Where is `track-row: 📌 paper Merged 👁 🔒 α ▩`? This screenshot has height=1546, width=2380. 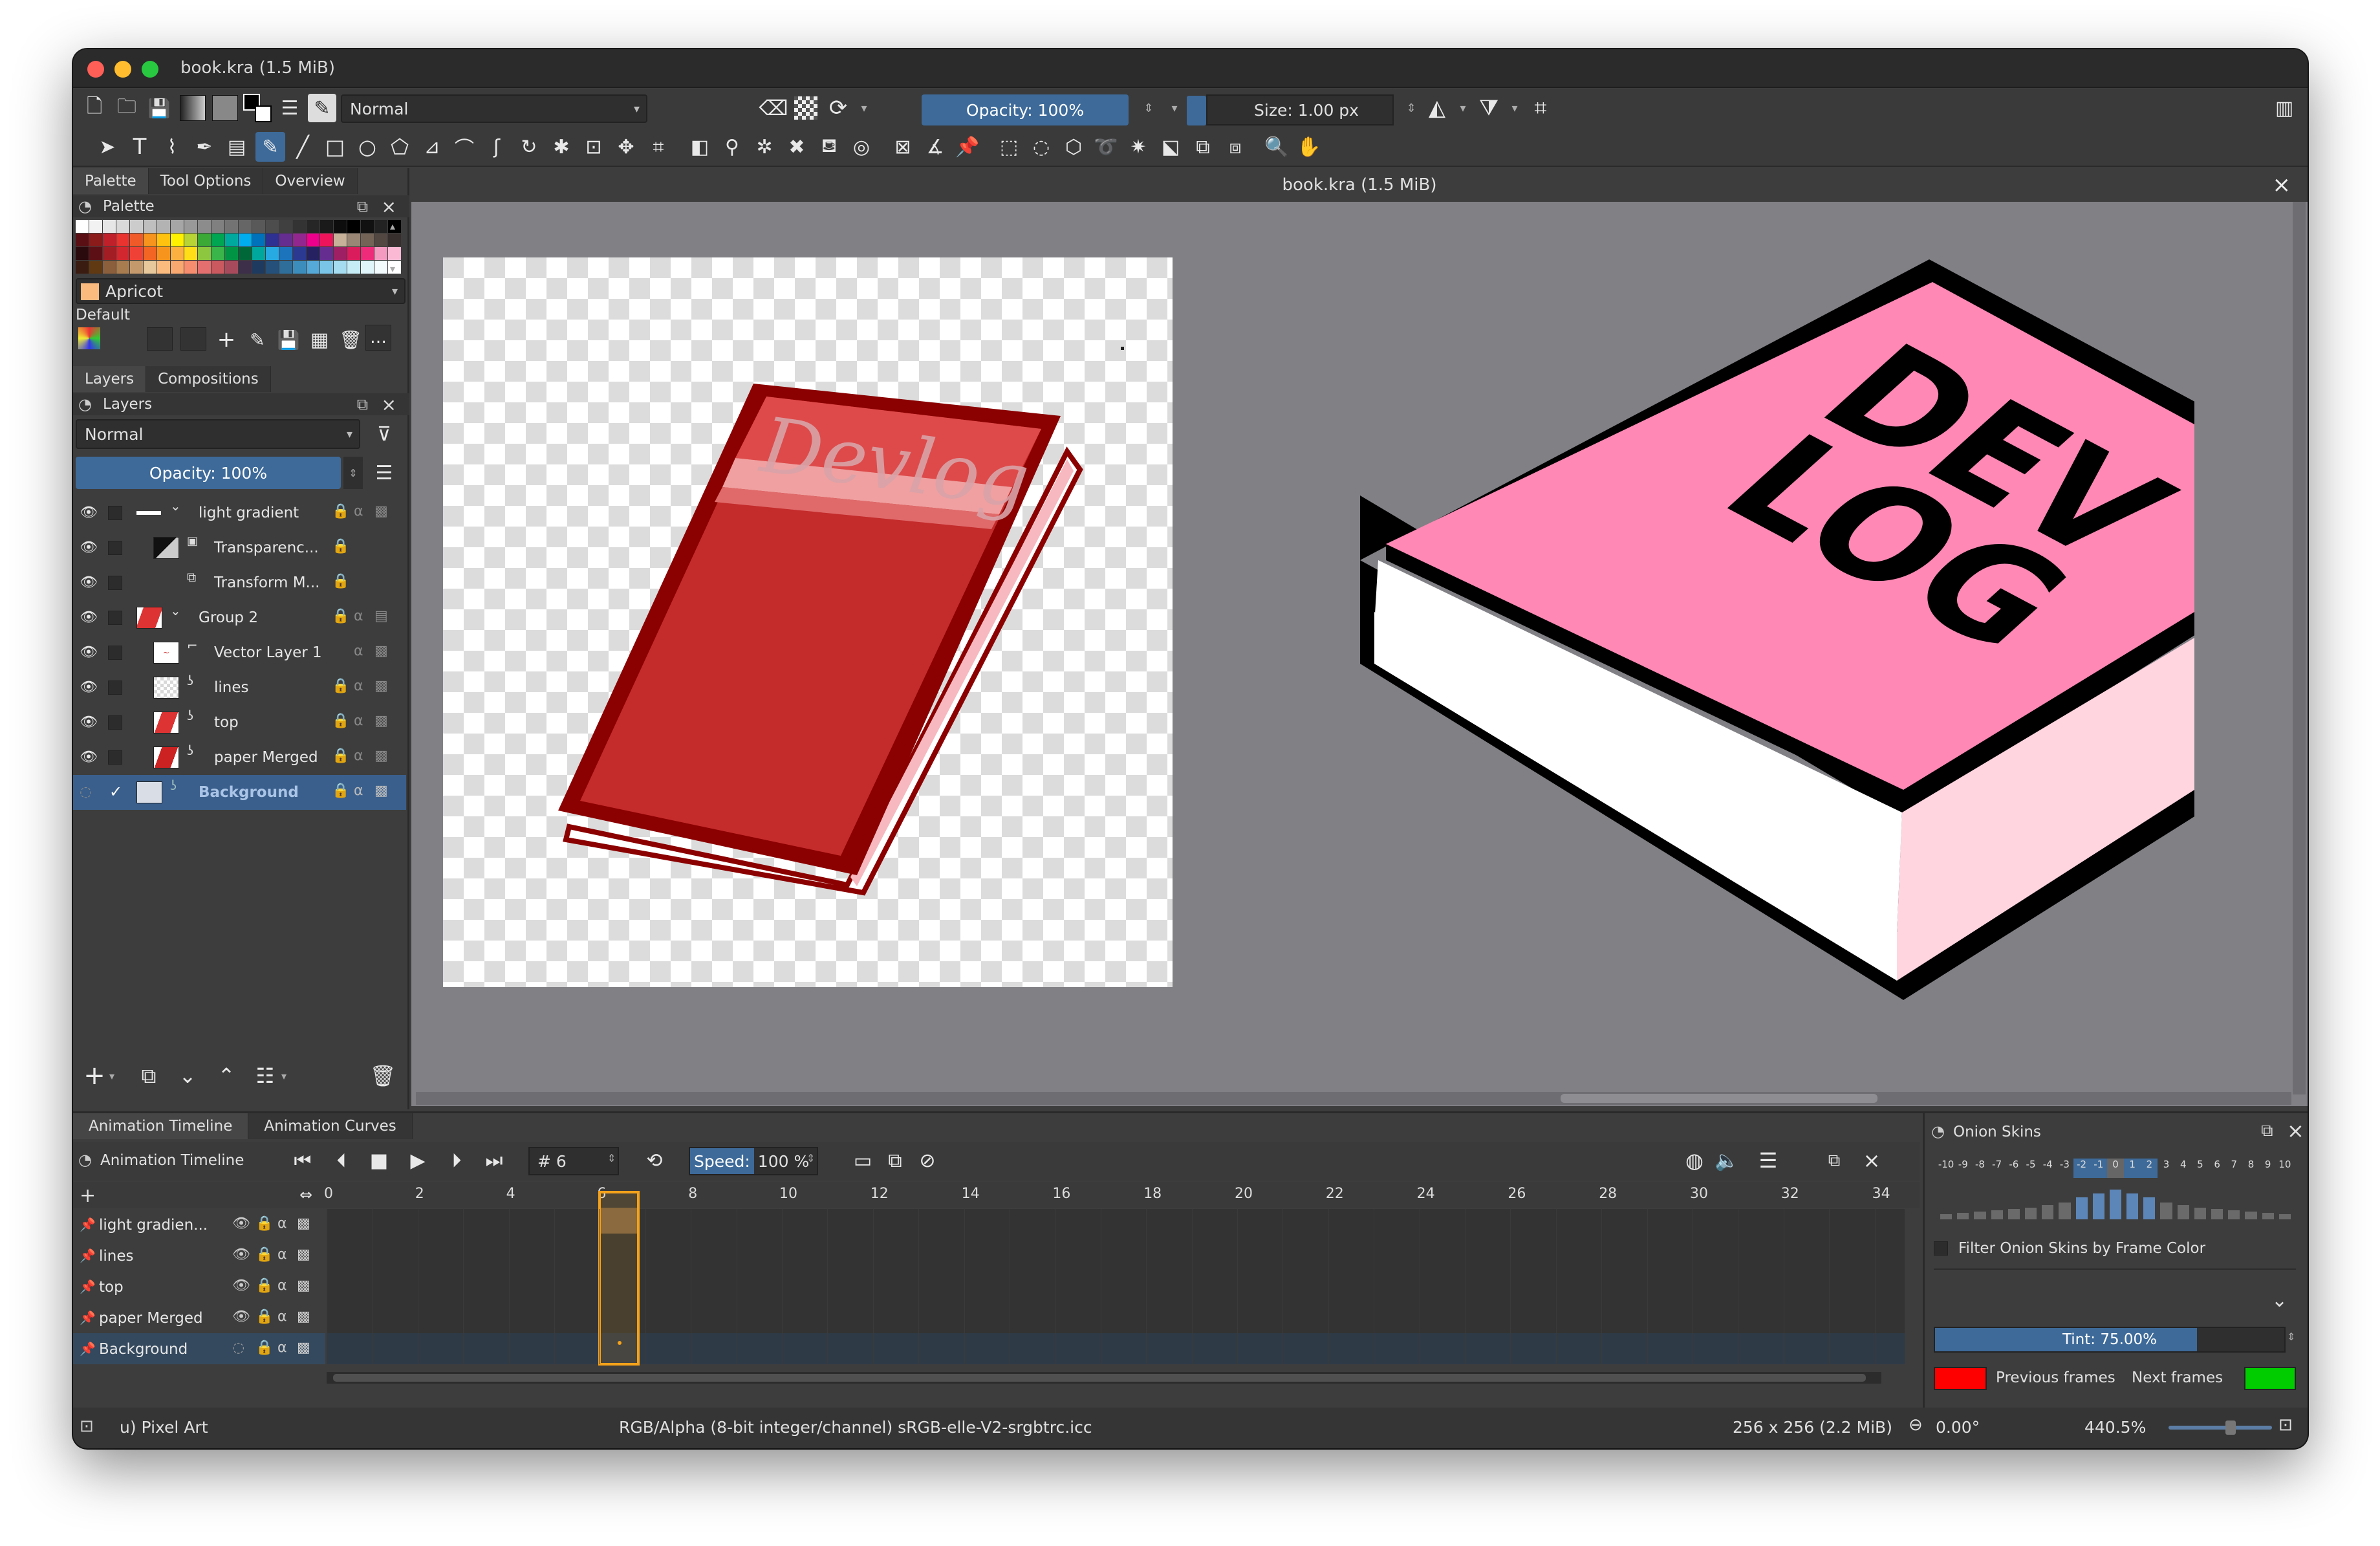 track-row: 📌 paper Merged 👁 🔒 α ▩ is located at coordinates (199, 1317).